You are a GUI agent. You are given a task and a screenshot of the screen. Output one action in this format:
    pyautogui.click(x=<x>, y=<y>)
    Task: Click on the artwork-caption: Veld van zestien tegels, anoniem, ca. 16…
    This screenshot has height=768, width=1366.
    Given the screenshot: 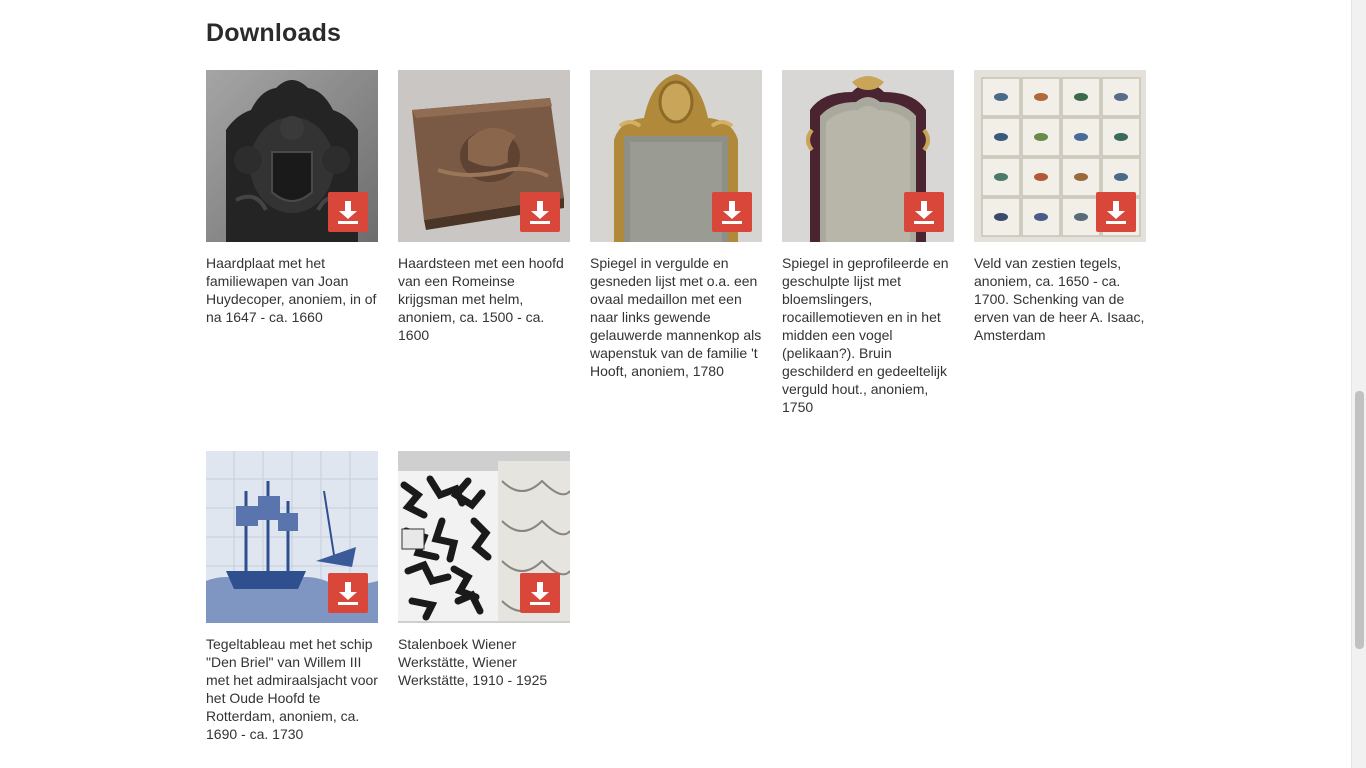 What is the action you would take?
    pyautogui.click(x=1059, y=299)
    